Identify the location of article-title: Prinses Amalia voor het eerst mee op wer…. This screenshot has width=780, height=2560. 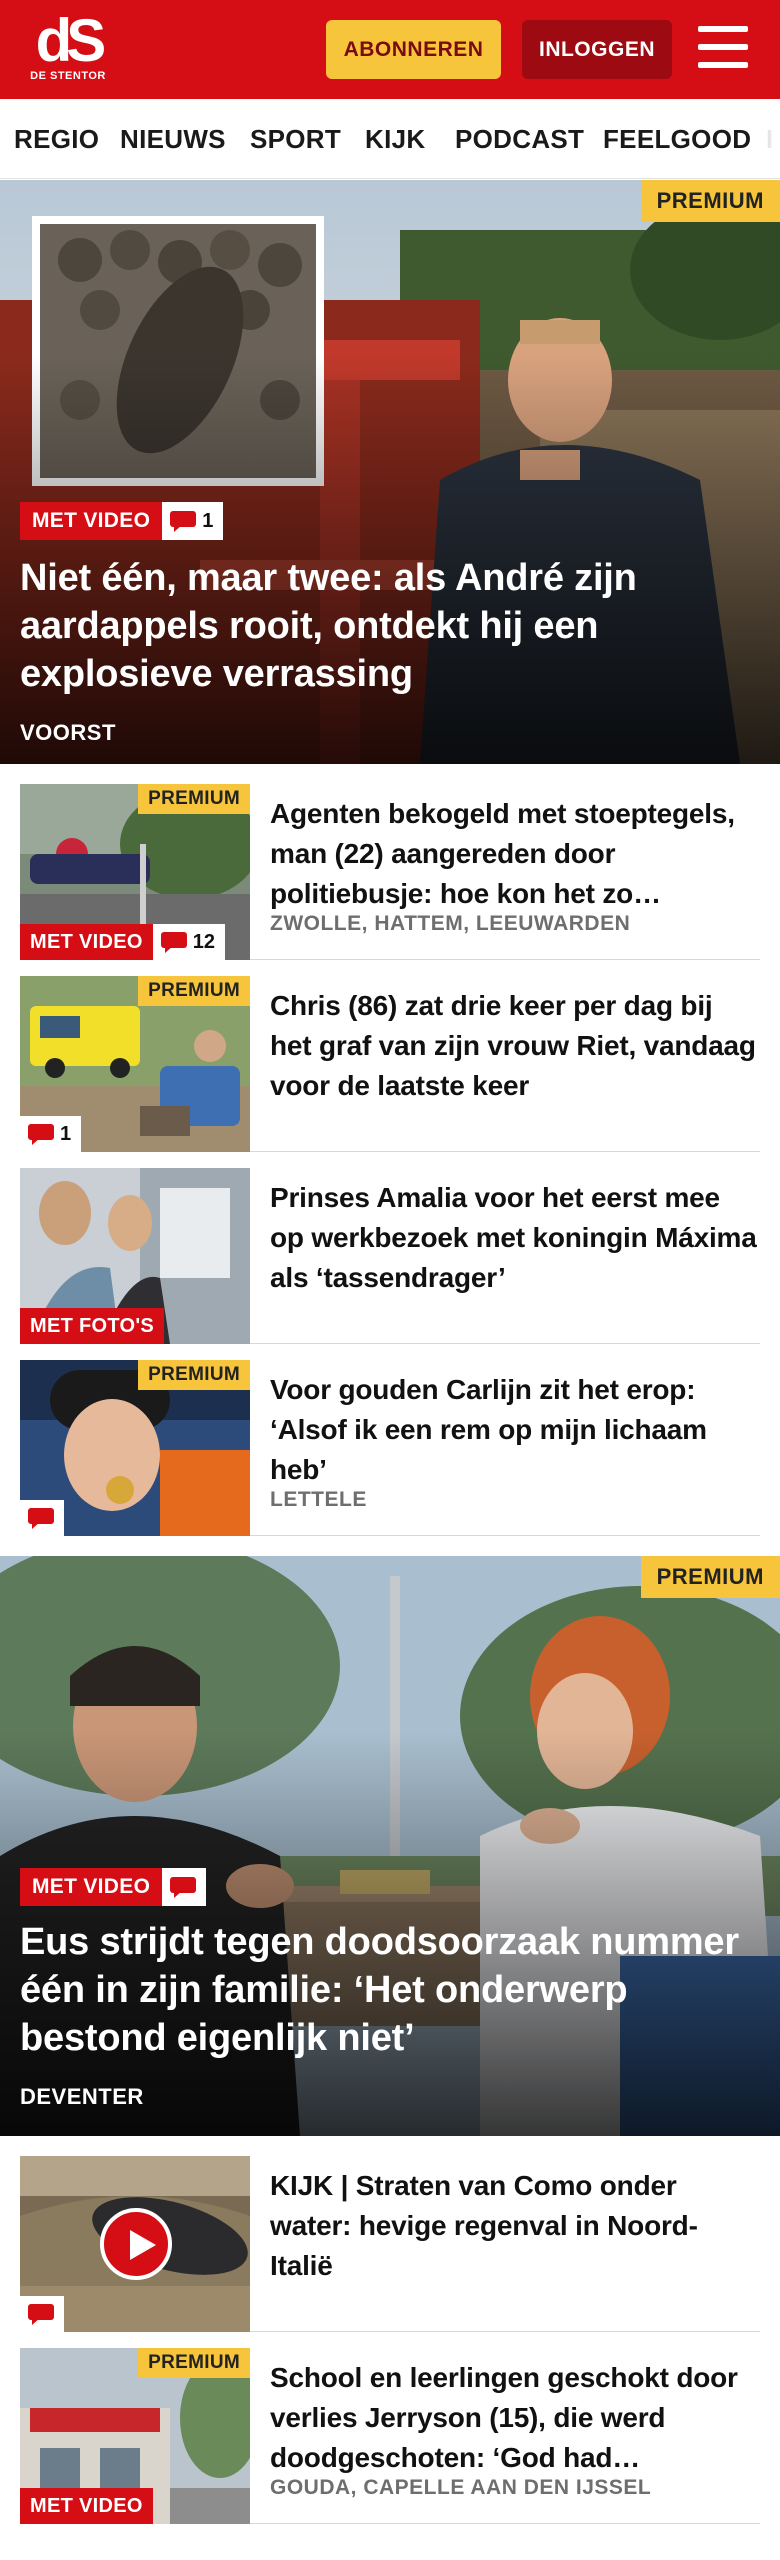
(515, 1238).